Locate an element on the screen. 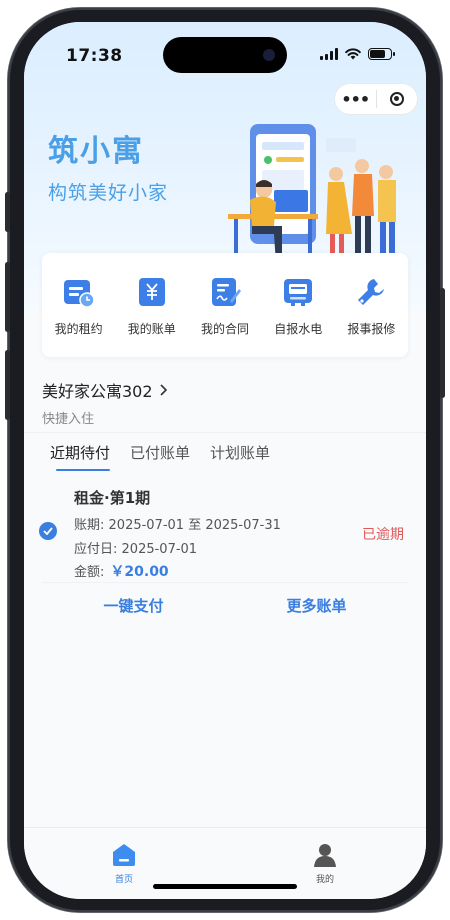 The height and width of the screenshot is (920, 450). tab-mine: 我的 is located at coordinates (325, 863).